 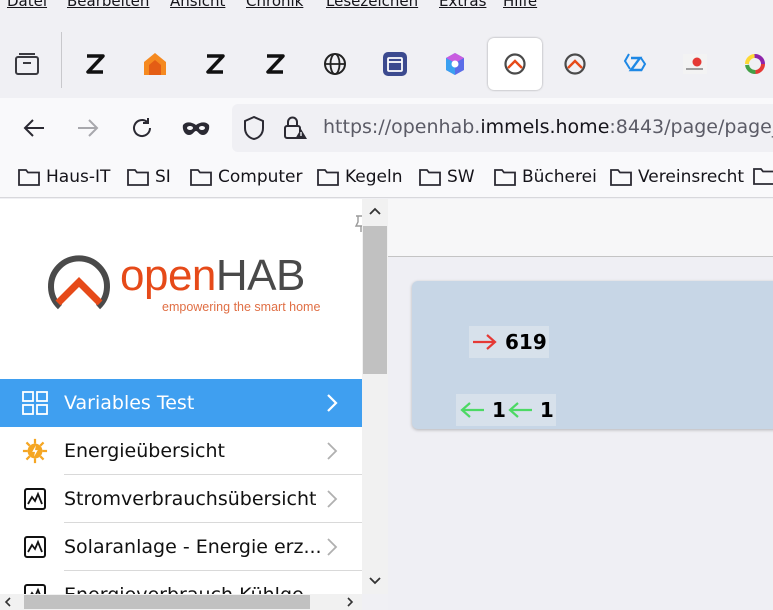 I want to click on export-row: 619, so click(x=509, y=342).